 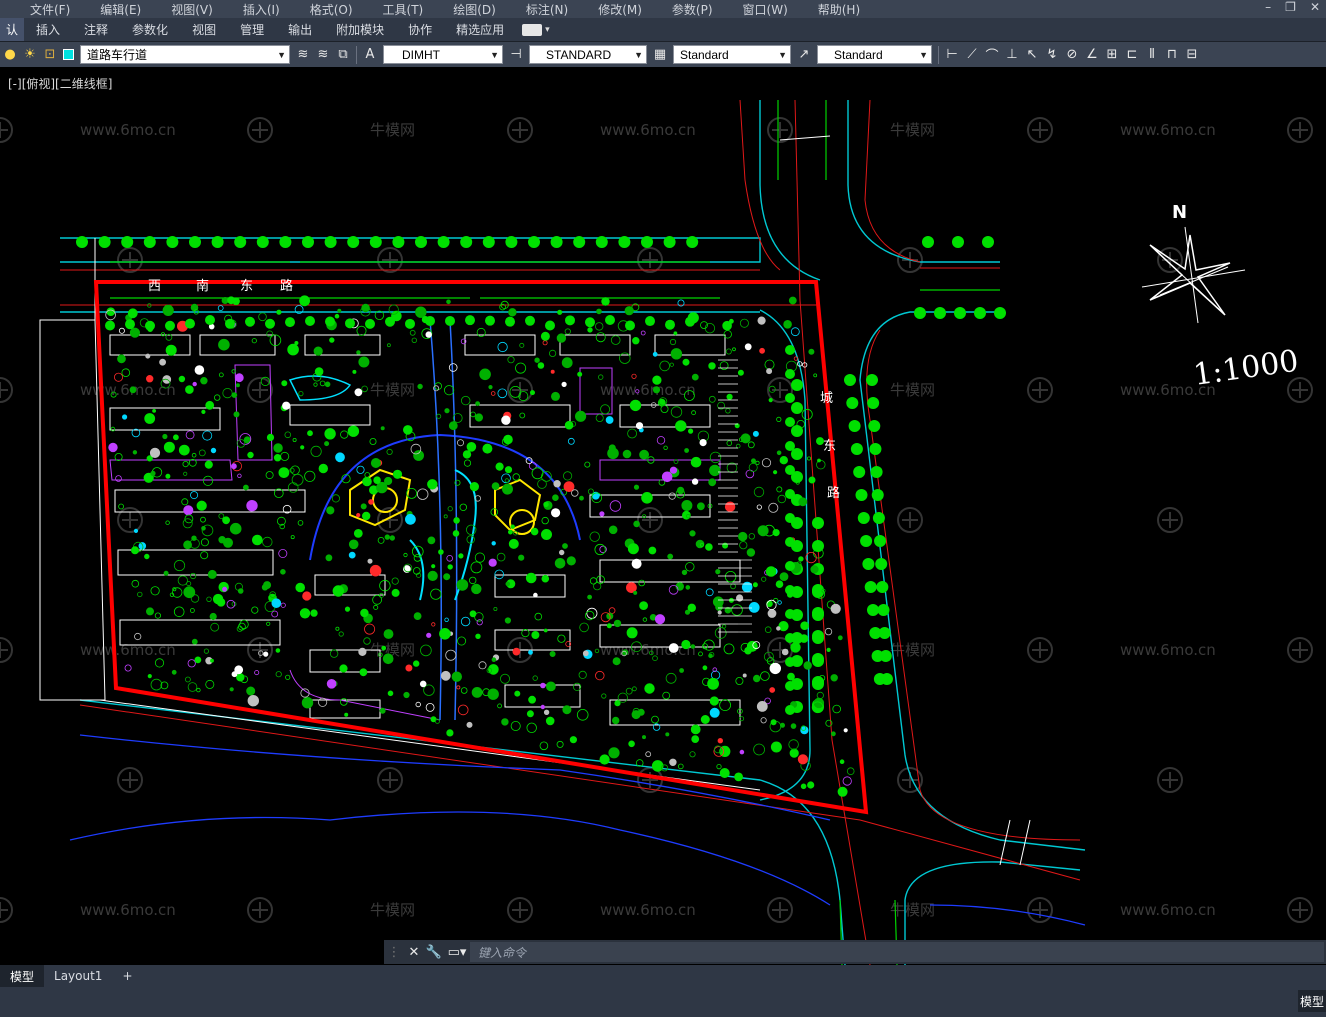 What do you see at coordinates (588, 54) in the screenshot?
I see `textstyle-select: STANDARD ▼` at bounding box center [588, 54].